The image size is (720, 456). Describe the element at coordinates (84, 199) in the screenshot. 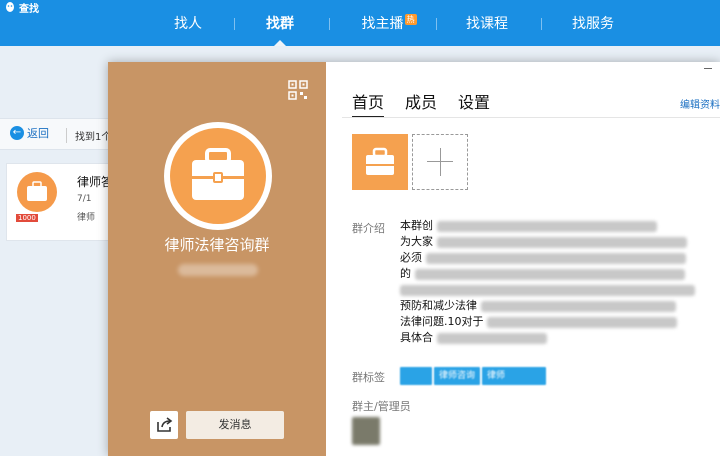

I see `member-count: 7/1` at that location.